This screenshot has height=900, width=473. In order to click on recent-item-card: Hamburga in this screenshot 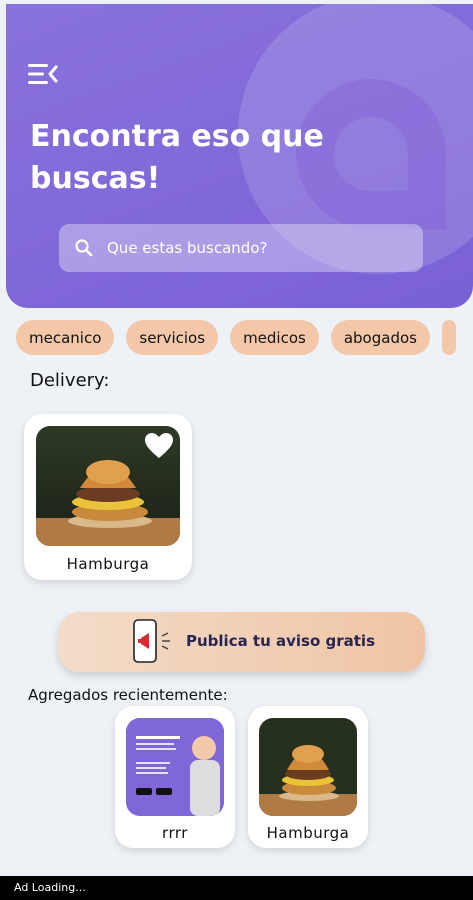, I will do `click(308, 777)`.